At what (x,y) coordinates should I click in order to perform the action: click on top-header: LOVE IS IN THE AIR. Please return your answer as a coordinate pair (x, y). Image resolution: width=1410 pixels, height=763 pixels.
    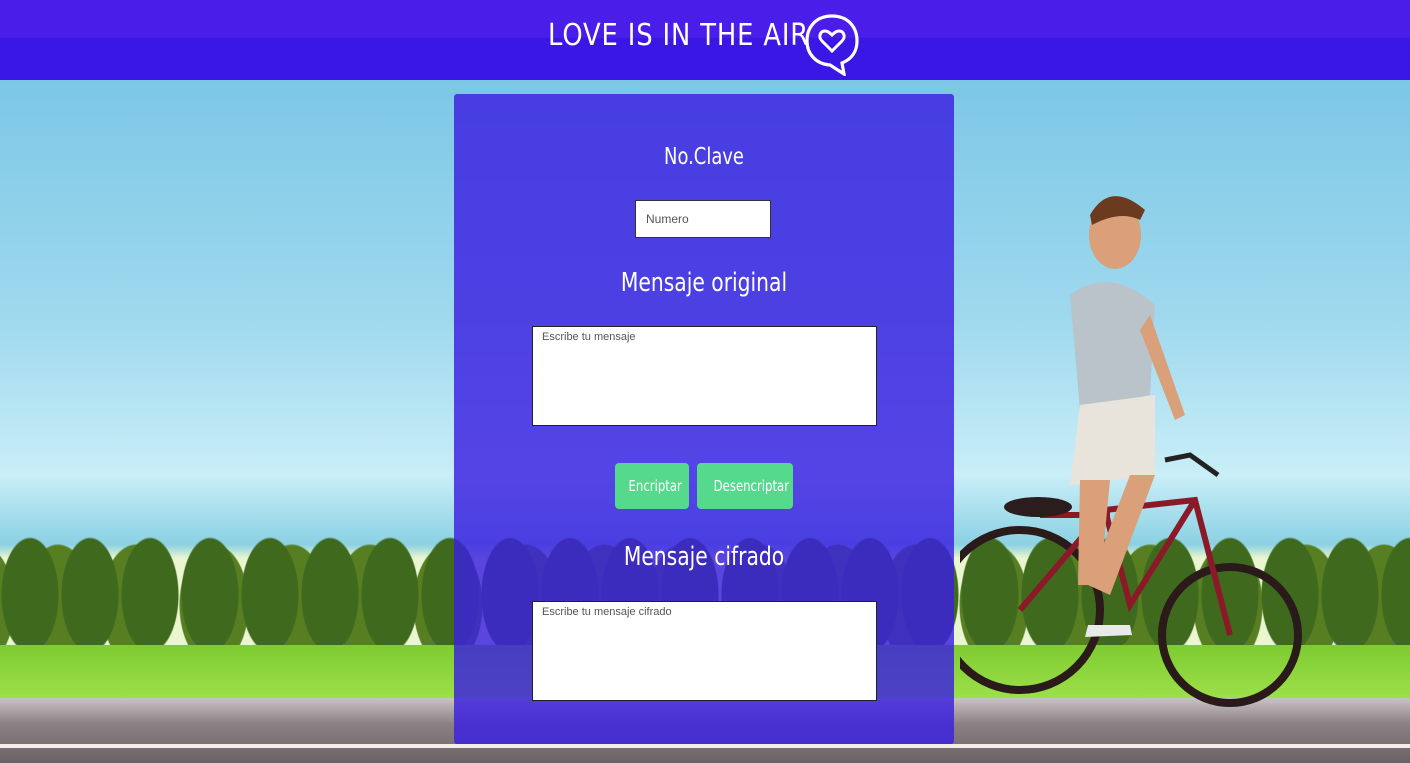
    Looking at the image, I should click on (705, 40).